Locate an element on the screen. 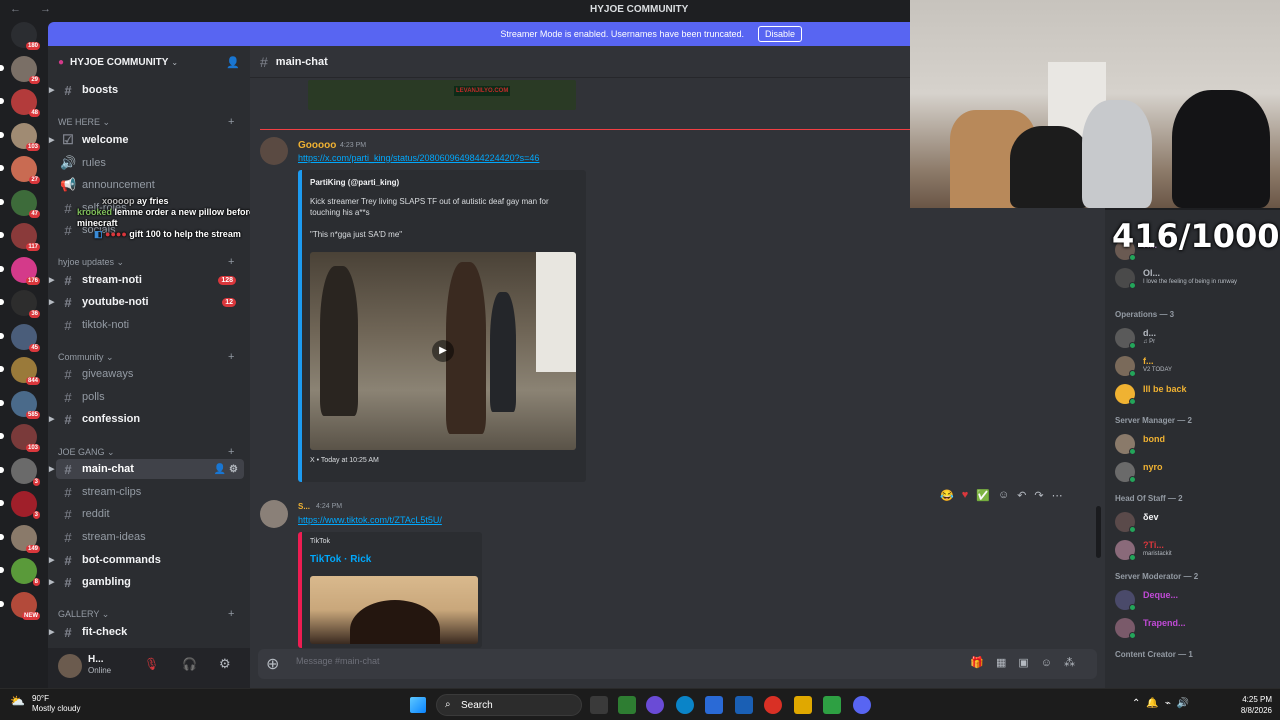 The image size is (1280, 720). channel-stream-noti: ▶ # stream-noti 128 is located at coordinates (146, 280).